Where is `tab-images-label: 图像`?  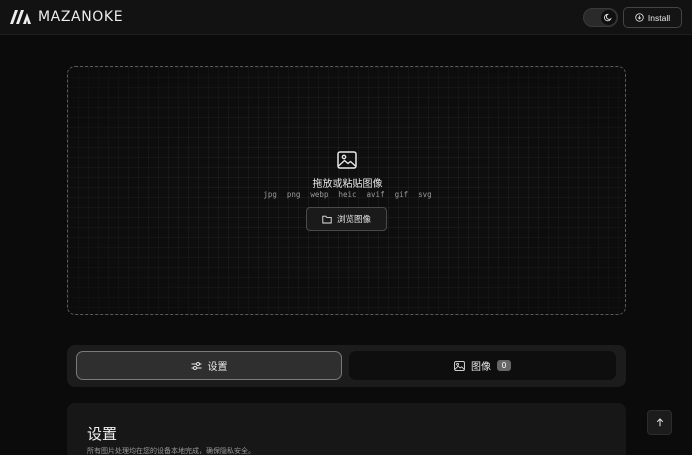 tab-images-label: 图像 is located at coordinates (481, 367).